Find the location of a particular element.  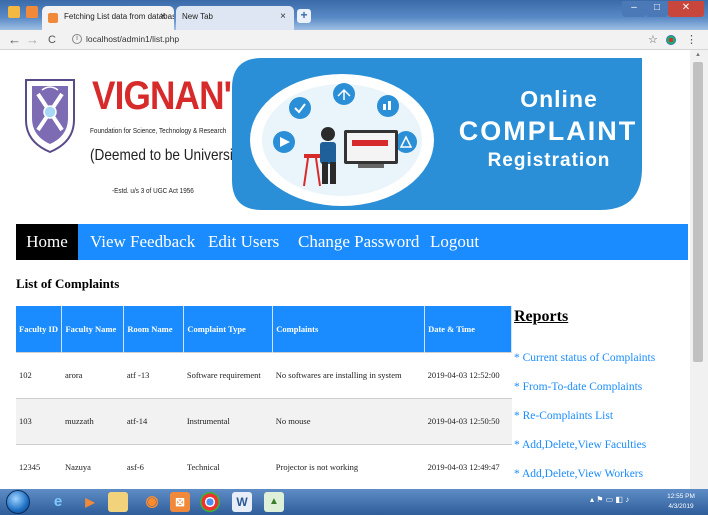

back-icon: ← is located at coordinates (14, 40).